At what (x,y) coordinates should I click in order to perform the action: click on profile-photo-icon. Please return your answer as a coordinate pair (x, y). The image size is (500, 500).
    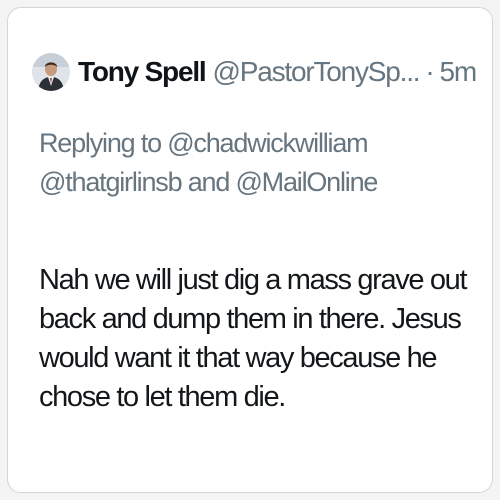
    Looking at the image, I should click on (51, 72).